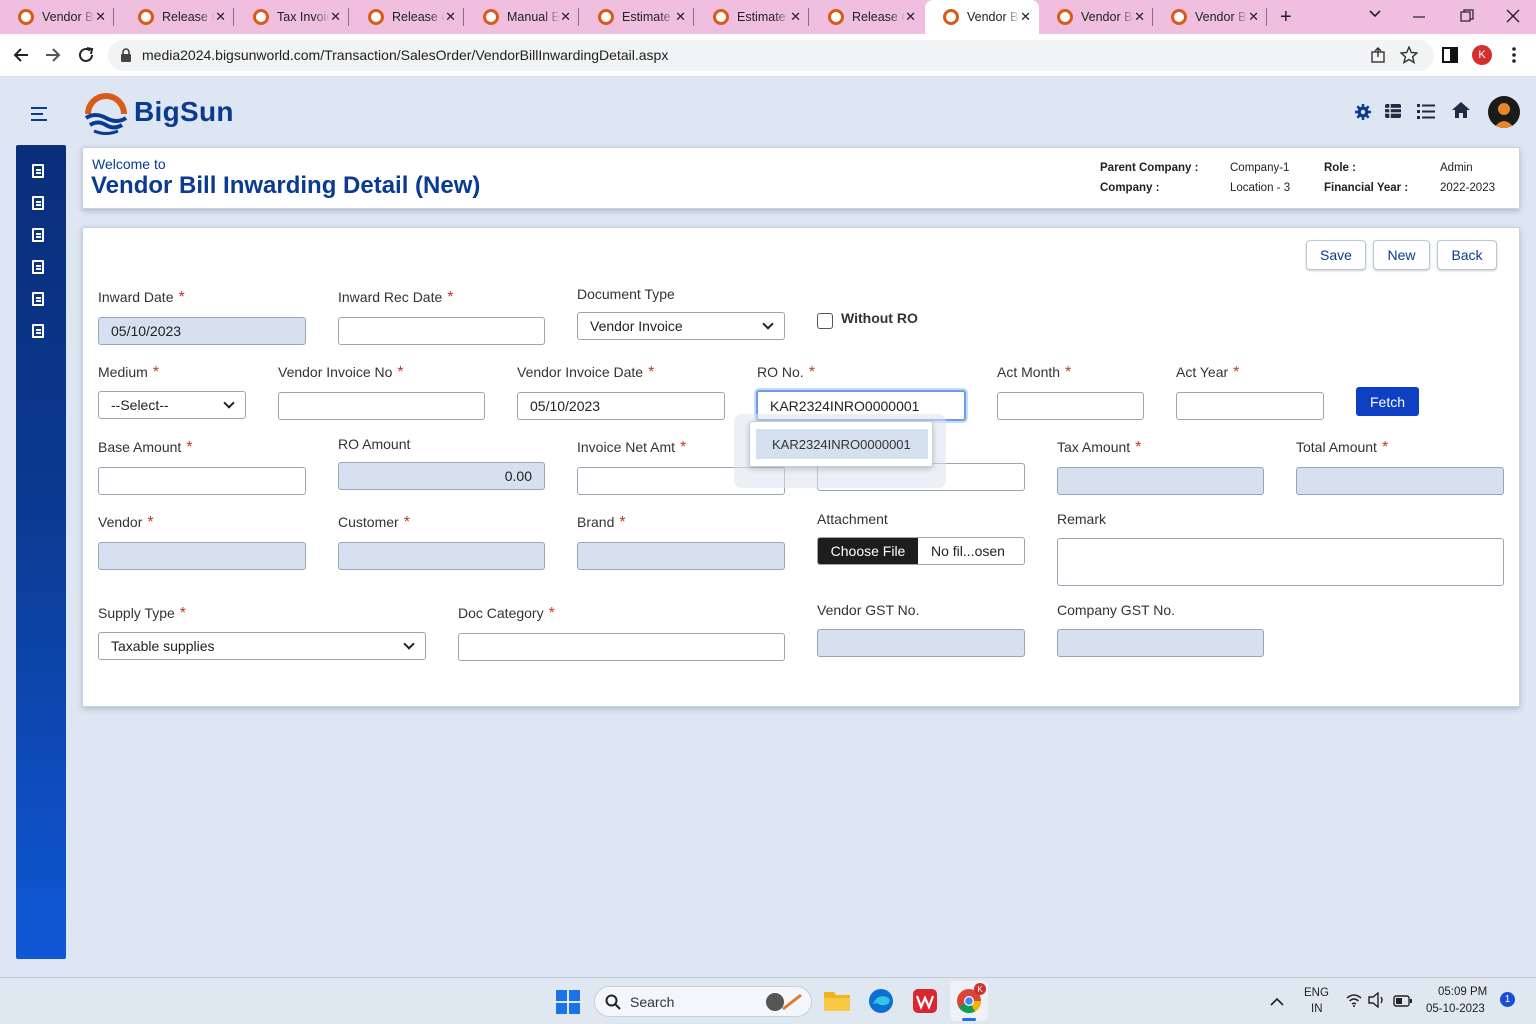 This screenshot has width=1536, height=1024. What do you see at coordinates (681, 326) in the screenshot?
I see `document-type-select: Vendor Invoice` at bounding box center [681, 326].